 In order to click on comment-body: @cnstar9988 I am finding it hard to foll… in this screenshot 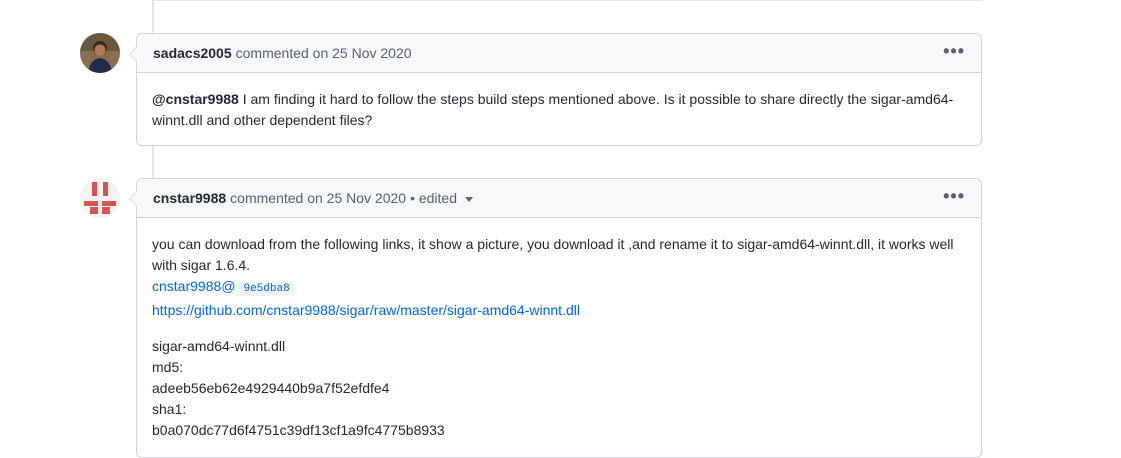, I will do `click(559, 110)`.